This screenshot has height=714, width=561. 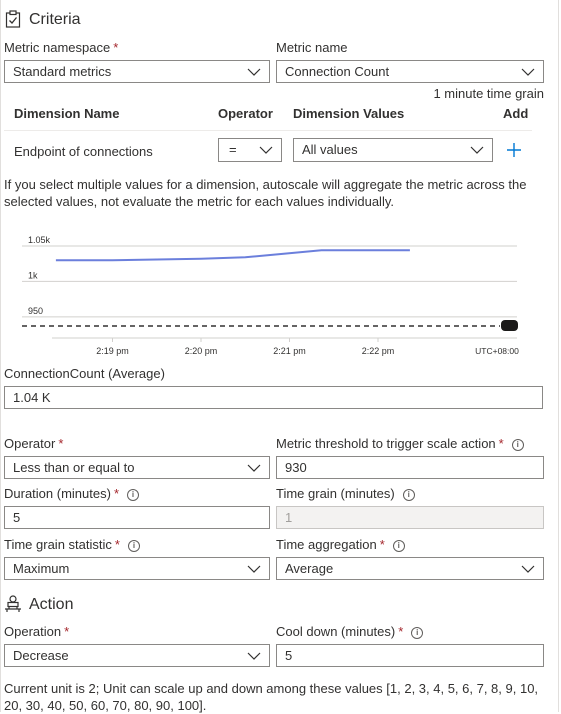 I want to click on duration-value: 5, so click(x=17, y=517).